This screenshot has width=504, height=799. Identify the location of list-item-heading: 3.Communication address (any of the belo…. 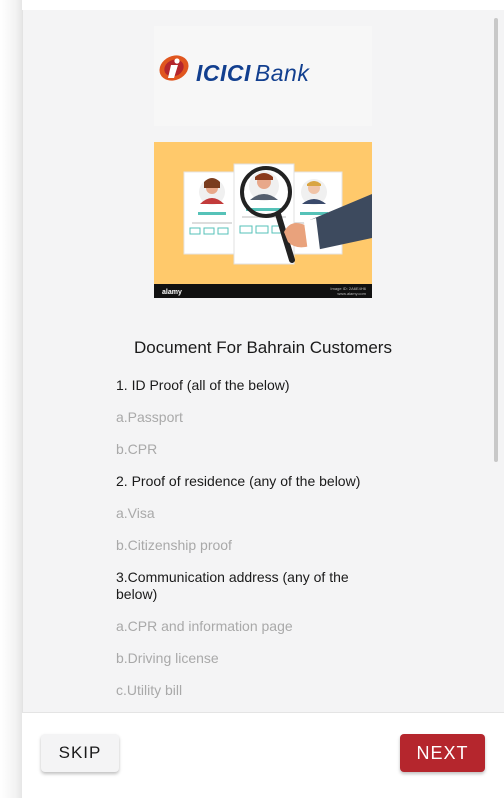
(232, 585).